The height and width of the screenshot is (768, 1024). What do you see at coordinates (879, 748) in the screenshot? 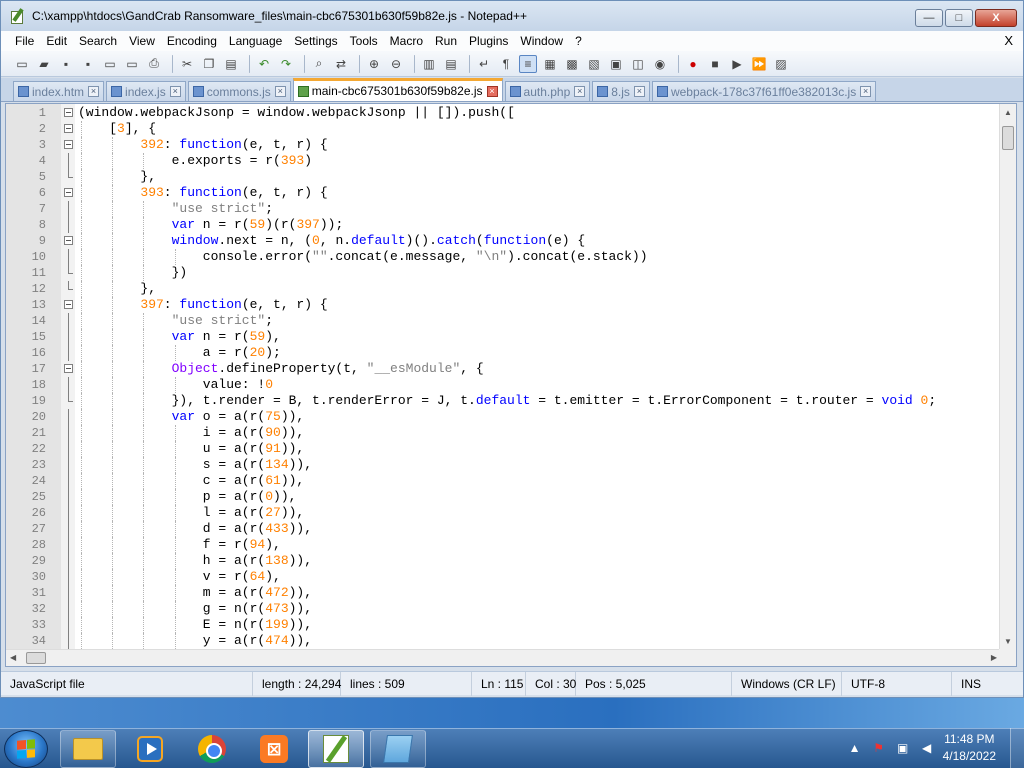
I see `action-center-flag-icon: ⚑` at bounding box center [879, 748].